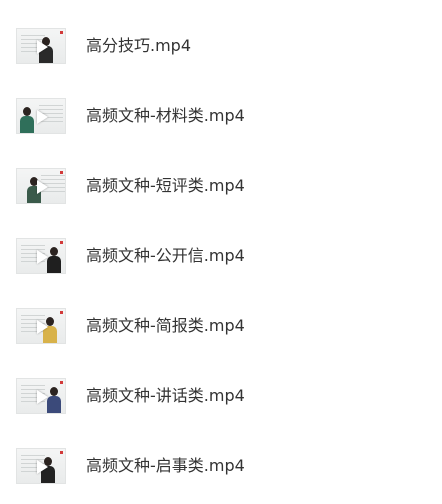 This screenshot has height=504, width=442. I want to click on file-item: 高分技巧.mp4, so click(221, 46).